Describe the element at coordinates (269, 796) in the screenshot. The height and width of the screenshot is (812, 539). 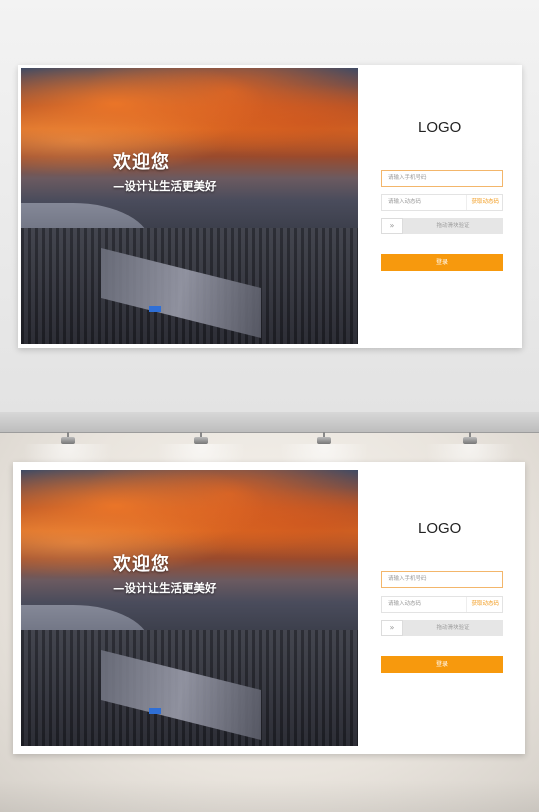
I see `floor-shadow` at that location.